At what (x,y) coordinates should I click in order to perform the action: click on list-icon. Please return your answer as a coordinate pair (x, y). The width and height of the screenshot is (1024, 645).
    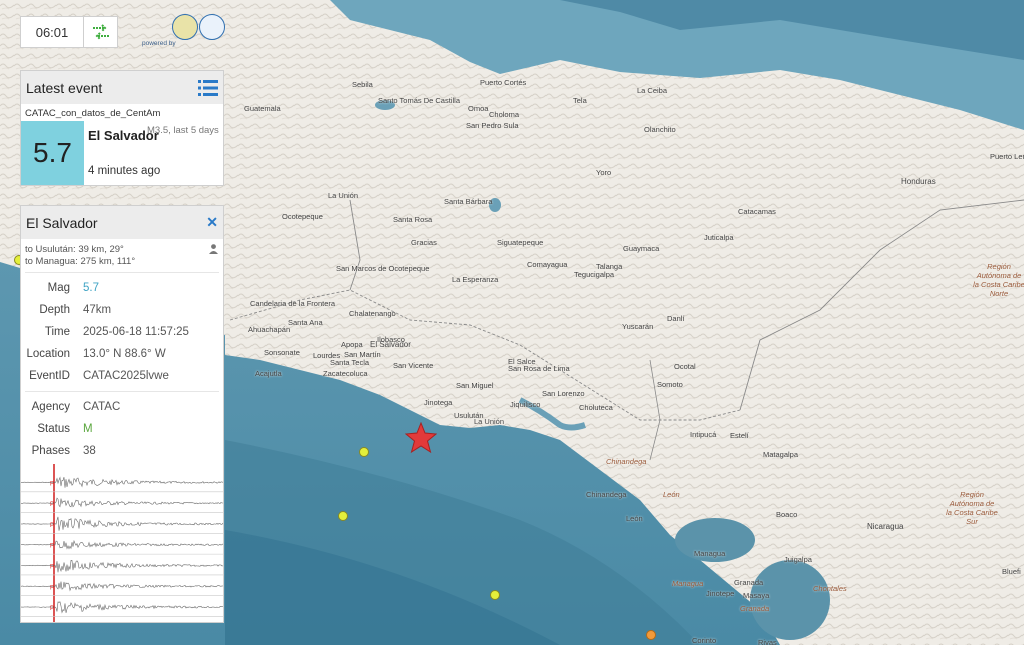
    Looking at the image, I should click on (208, 88).